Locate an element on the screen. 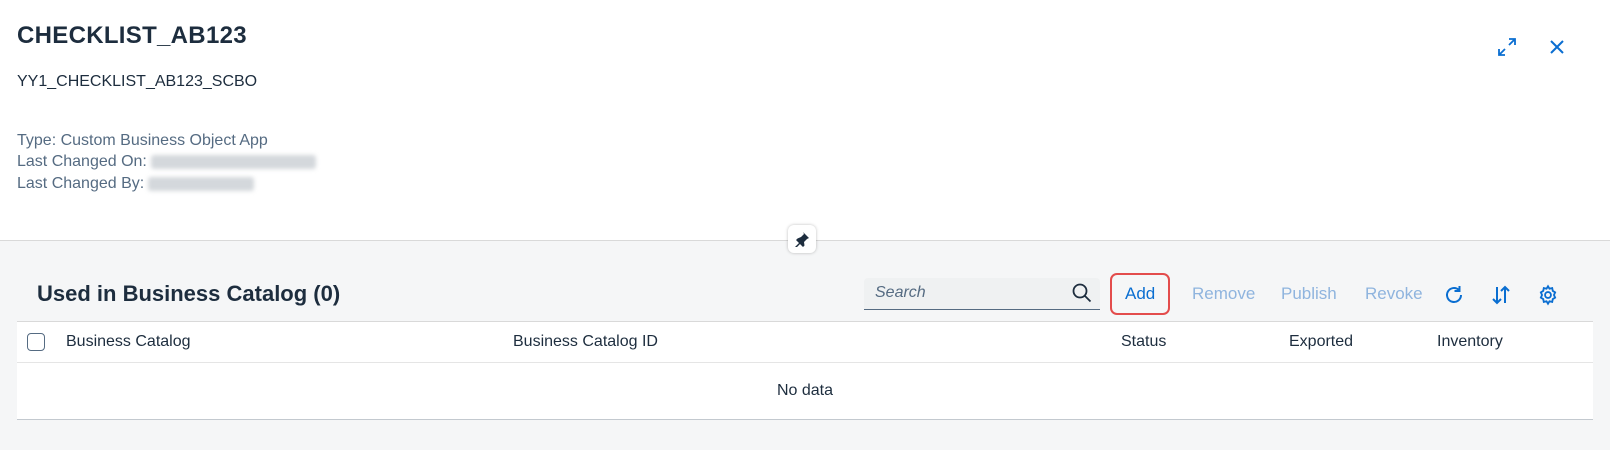  type-field: Type: Custom Business Object App is located at coordinates (142, 140).